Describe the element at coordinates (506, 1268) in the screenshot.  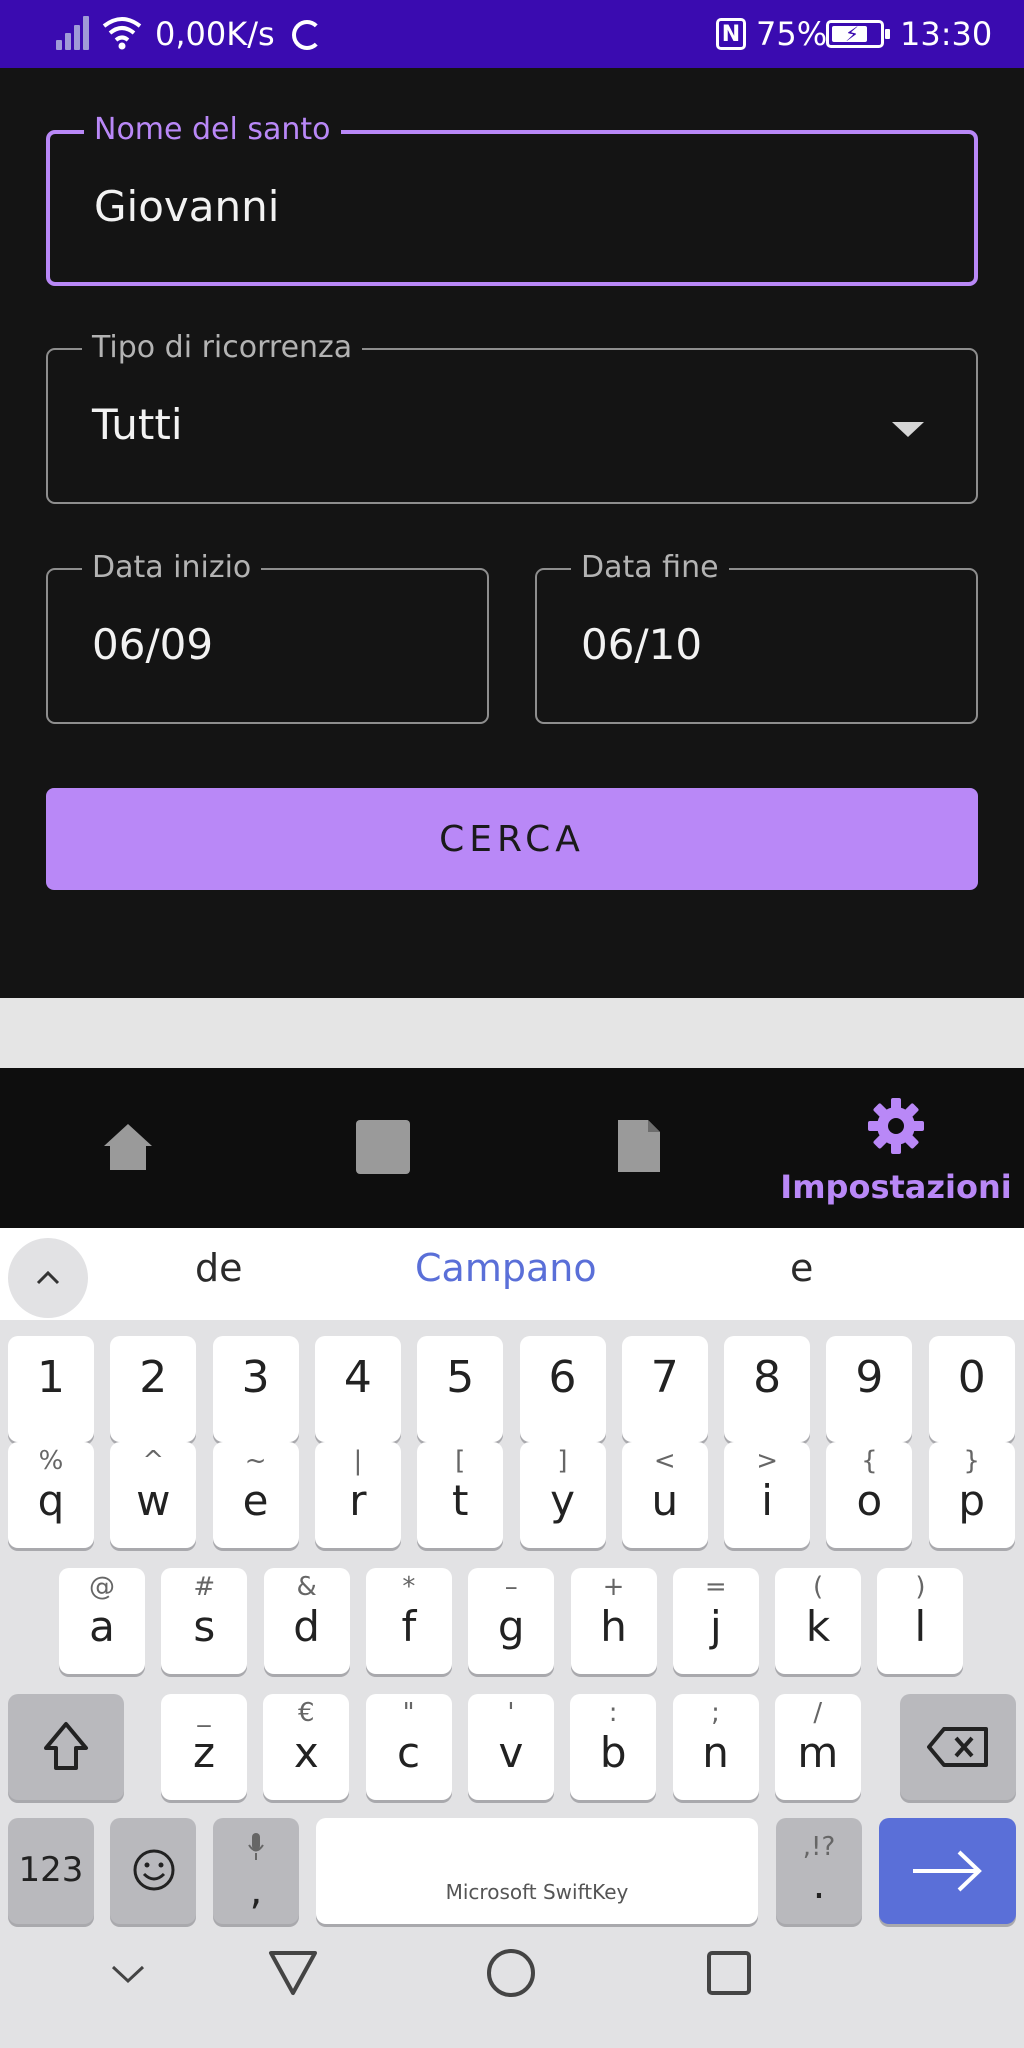
I see `suggestion-center: Campano` at that location.